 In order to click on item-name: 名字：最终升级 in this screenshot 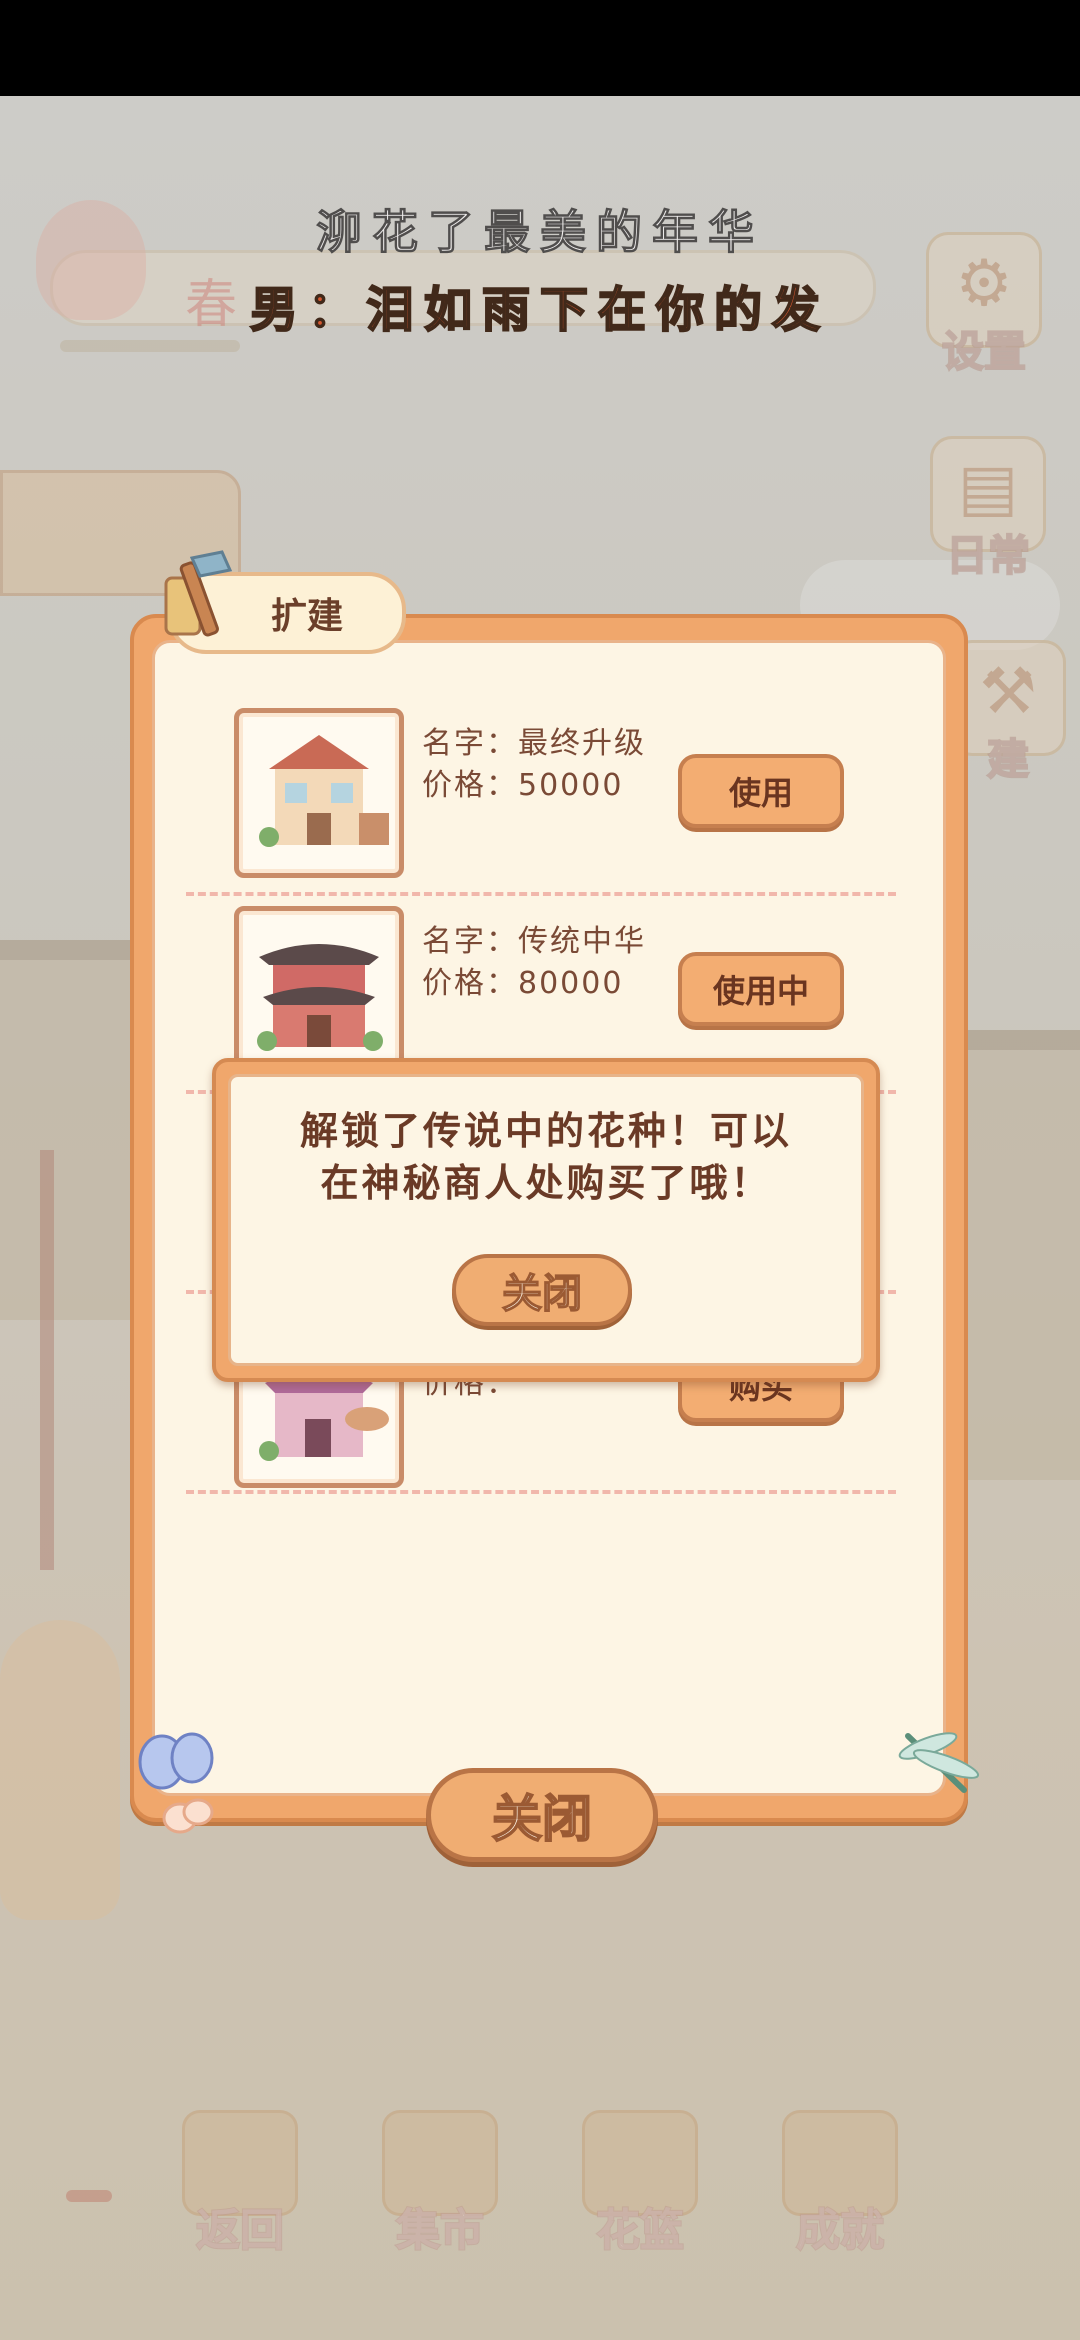, I will do `click(534, 743)`.